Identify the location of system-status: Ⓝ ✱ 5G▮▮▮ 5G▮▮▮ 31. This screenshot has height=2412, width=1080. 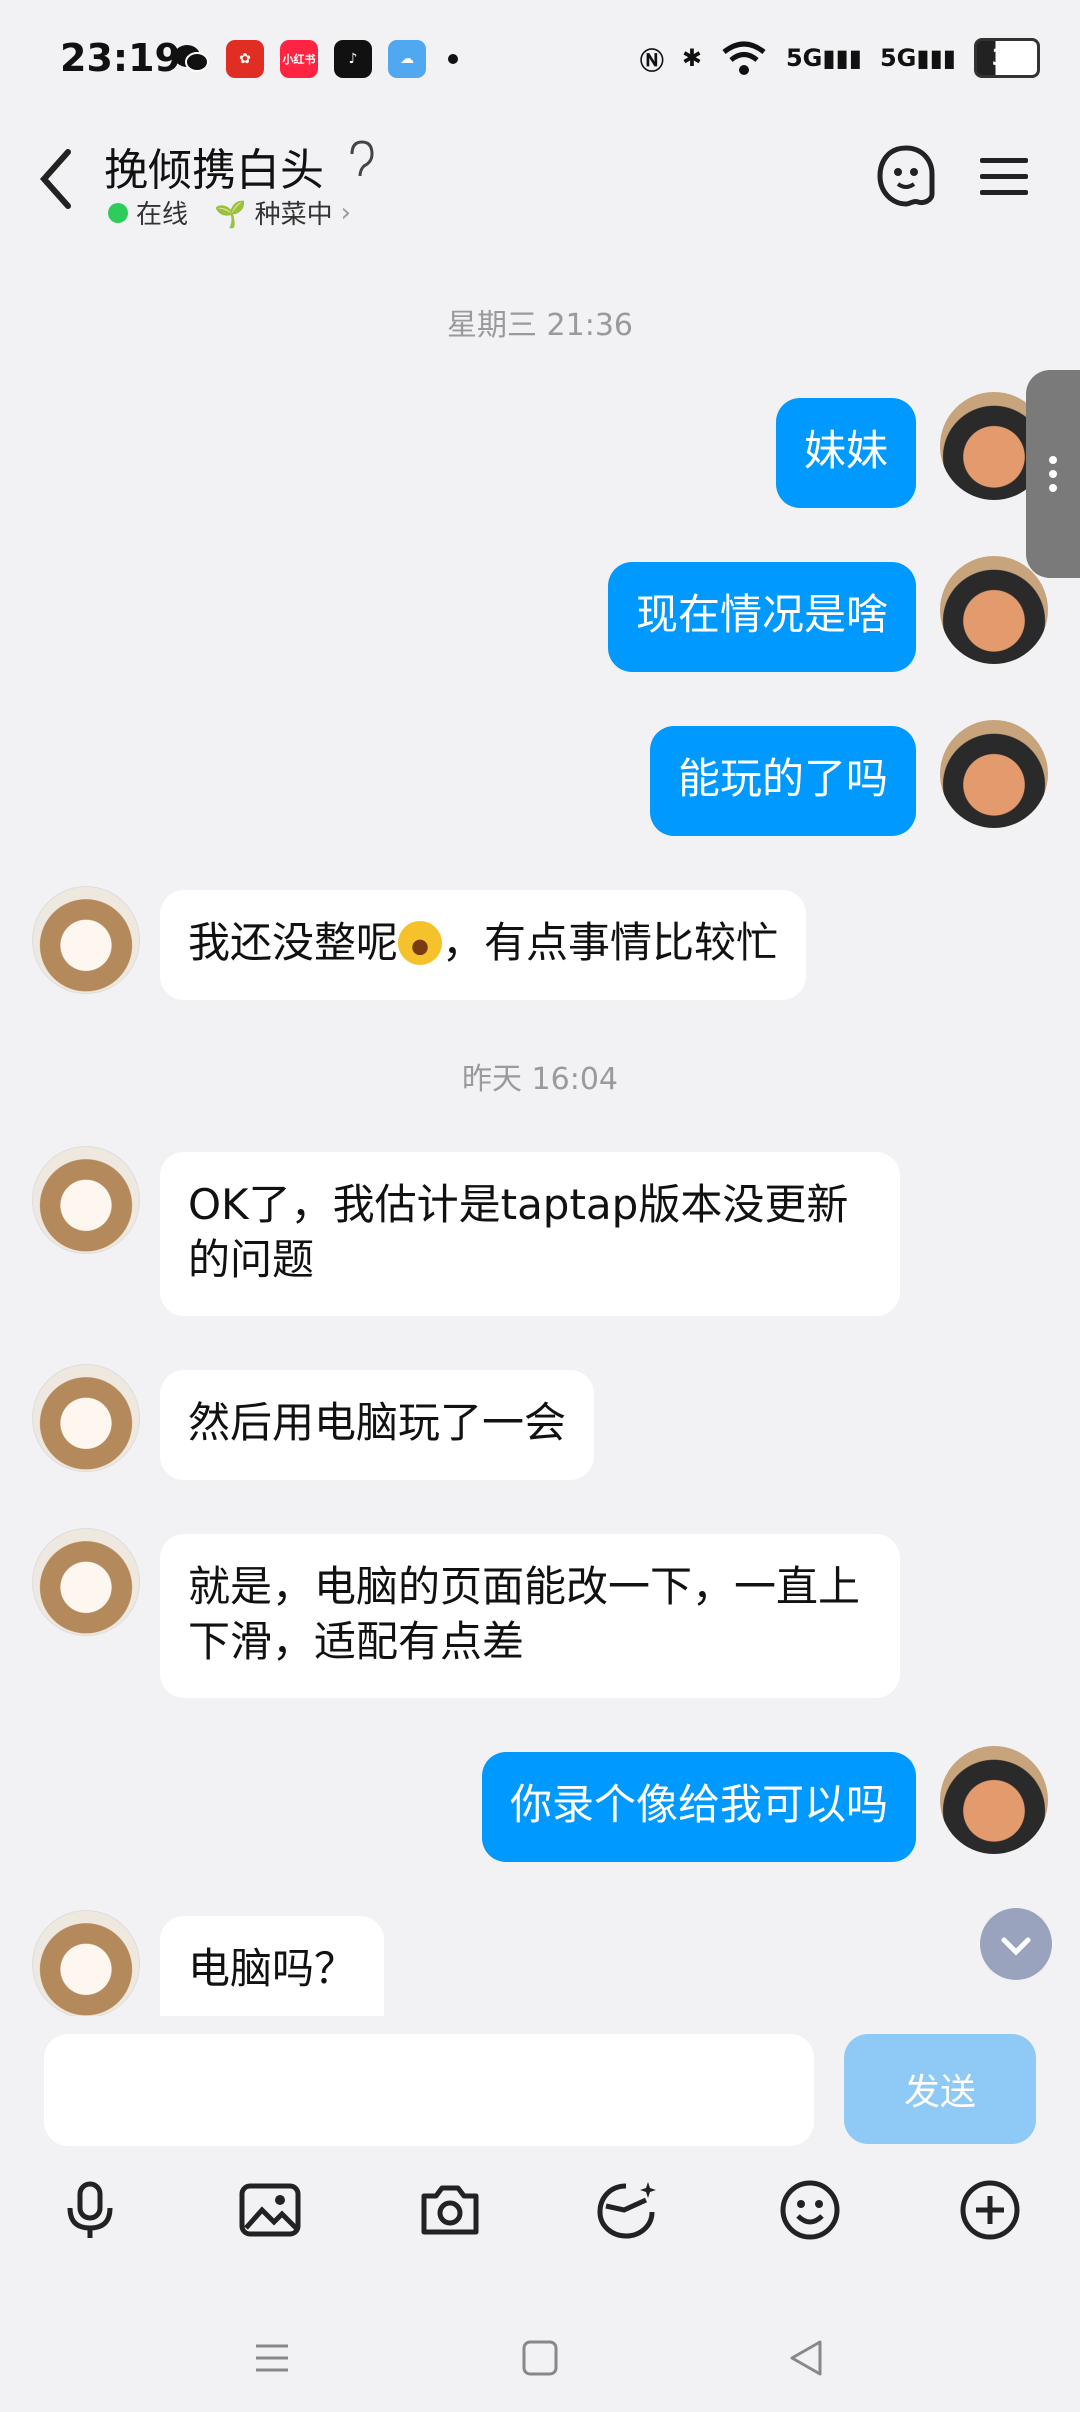
(840, 58).